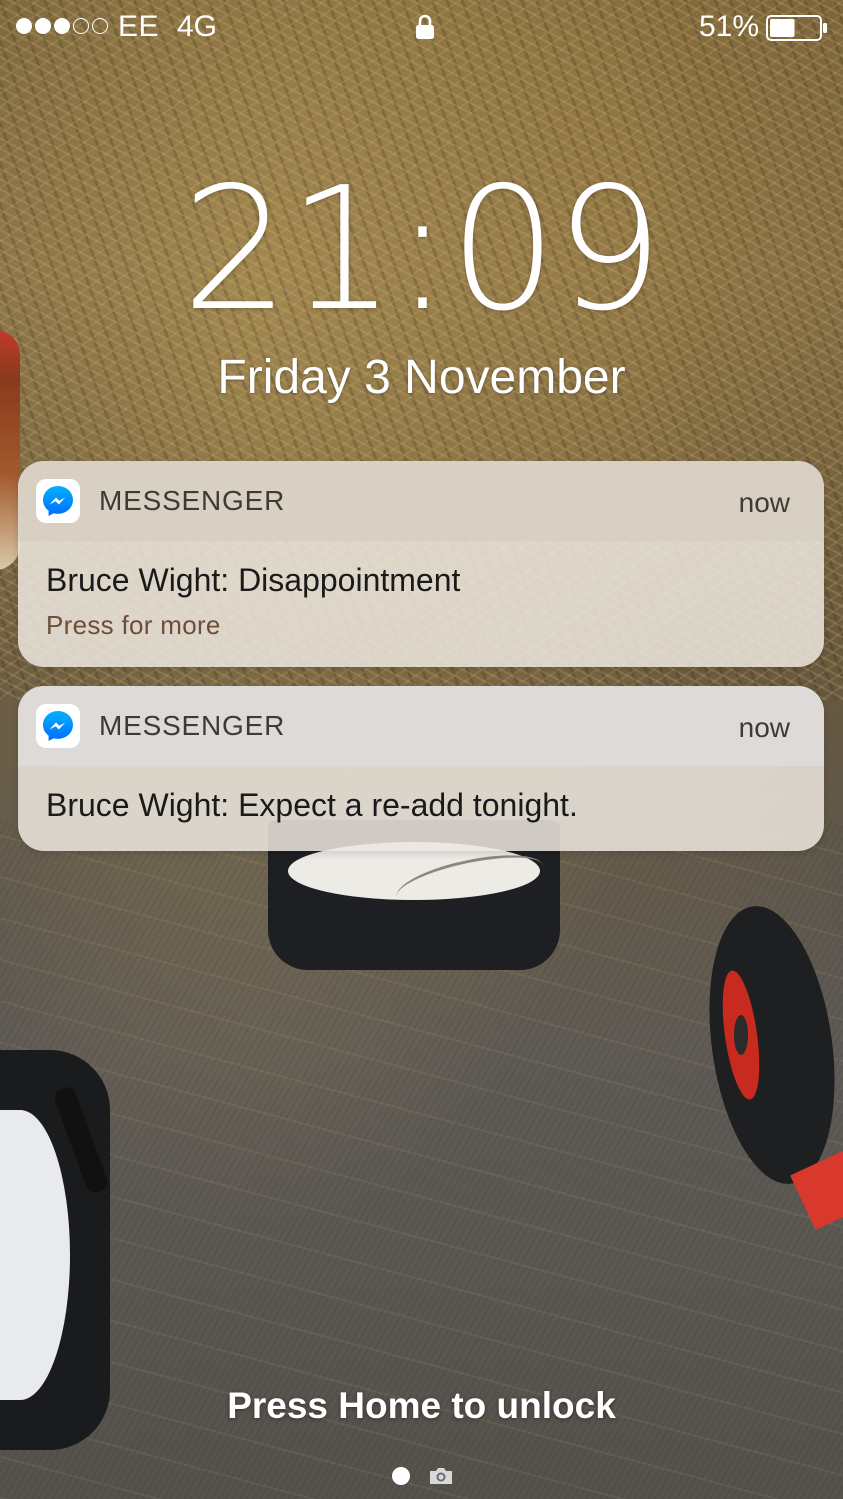 The image size is (843, 1499). I want to click on notification-press-hint: Press for more, so click(133, 625).